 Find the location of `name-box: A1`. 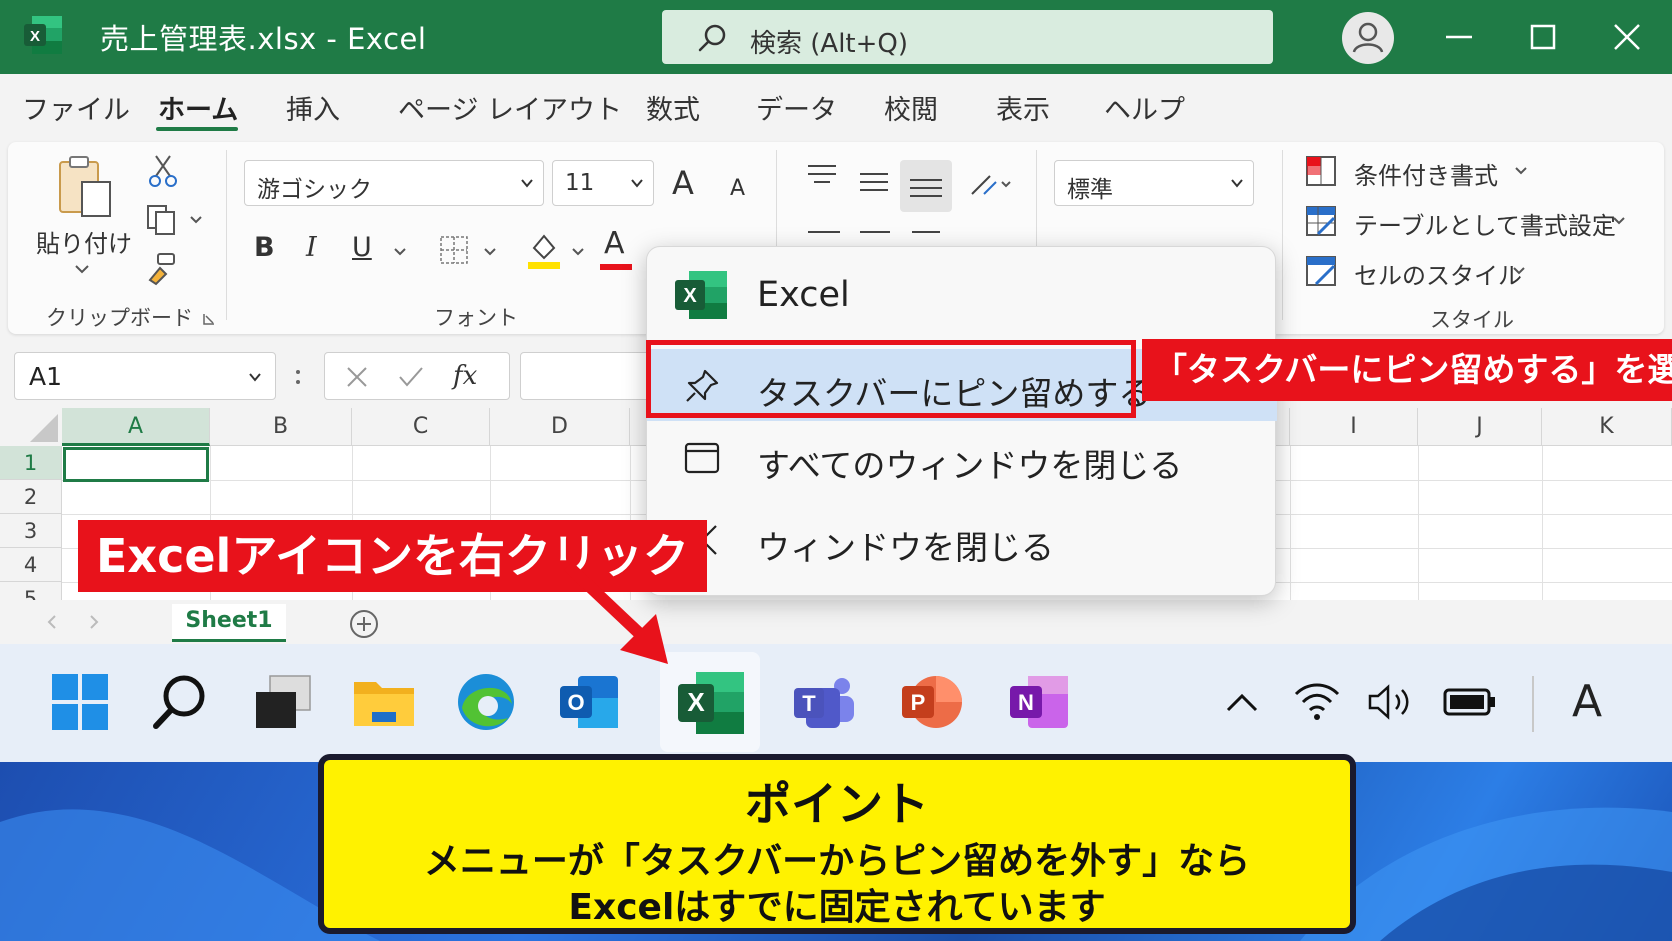

name-box: A1 is located at coordinates (145, 376).